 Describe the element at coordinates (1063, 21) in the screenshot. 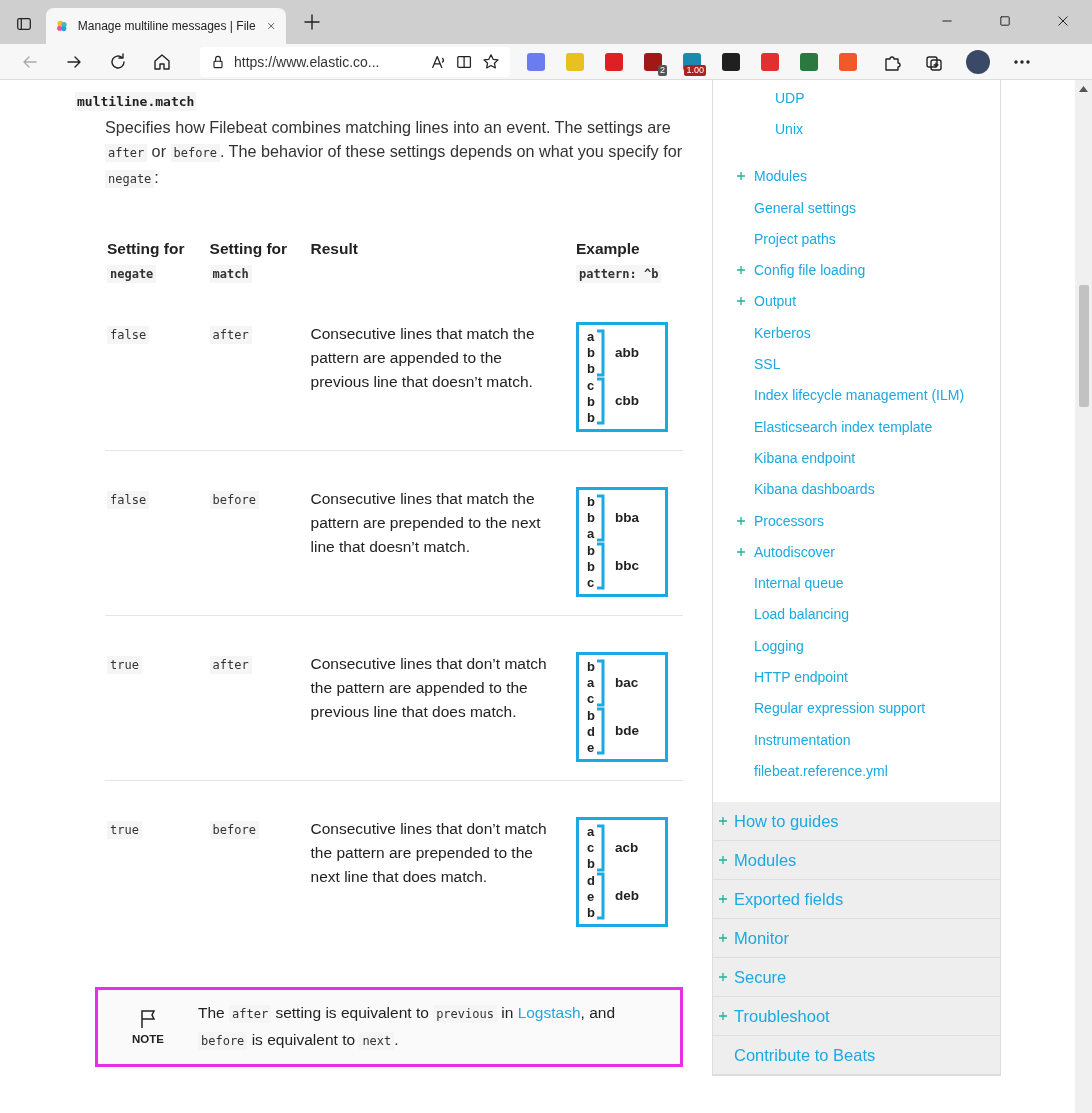

I see `close-icon` at that location.